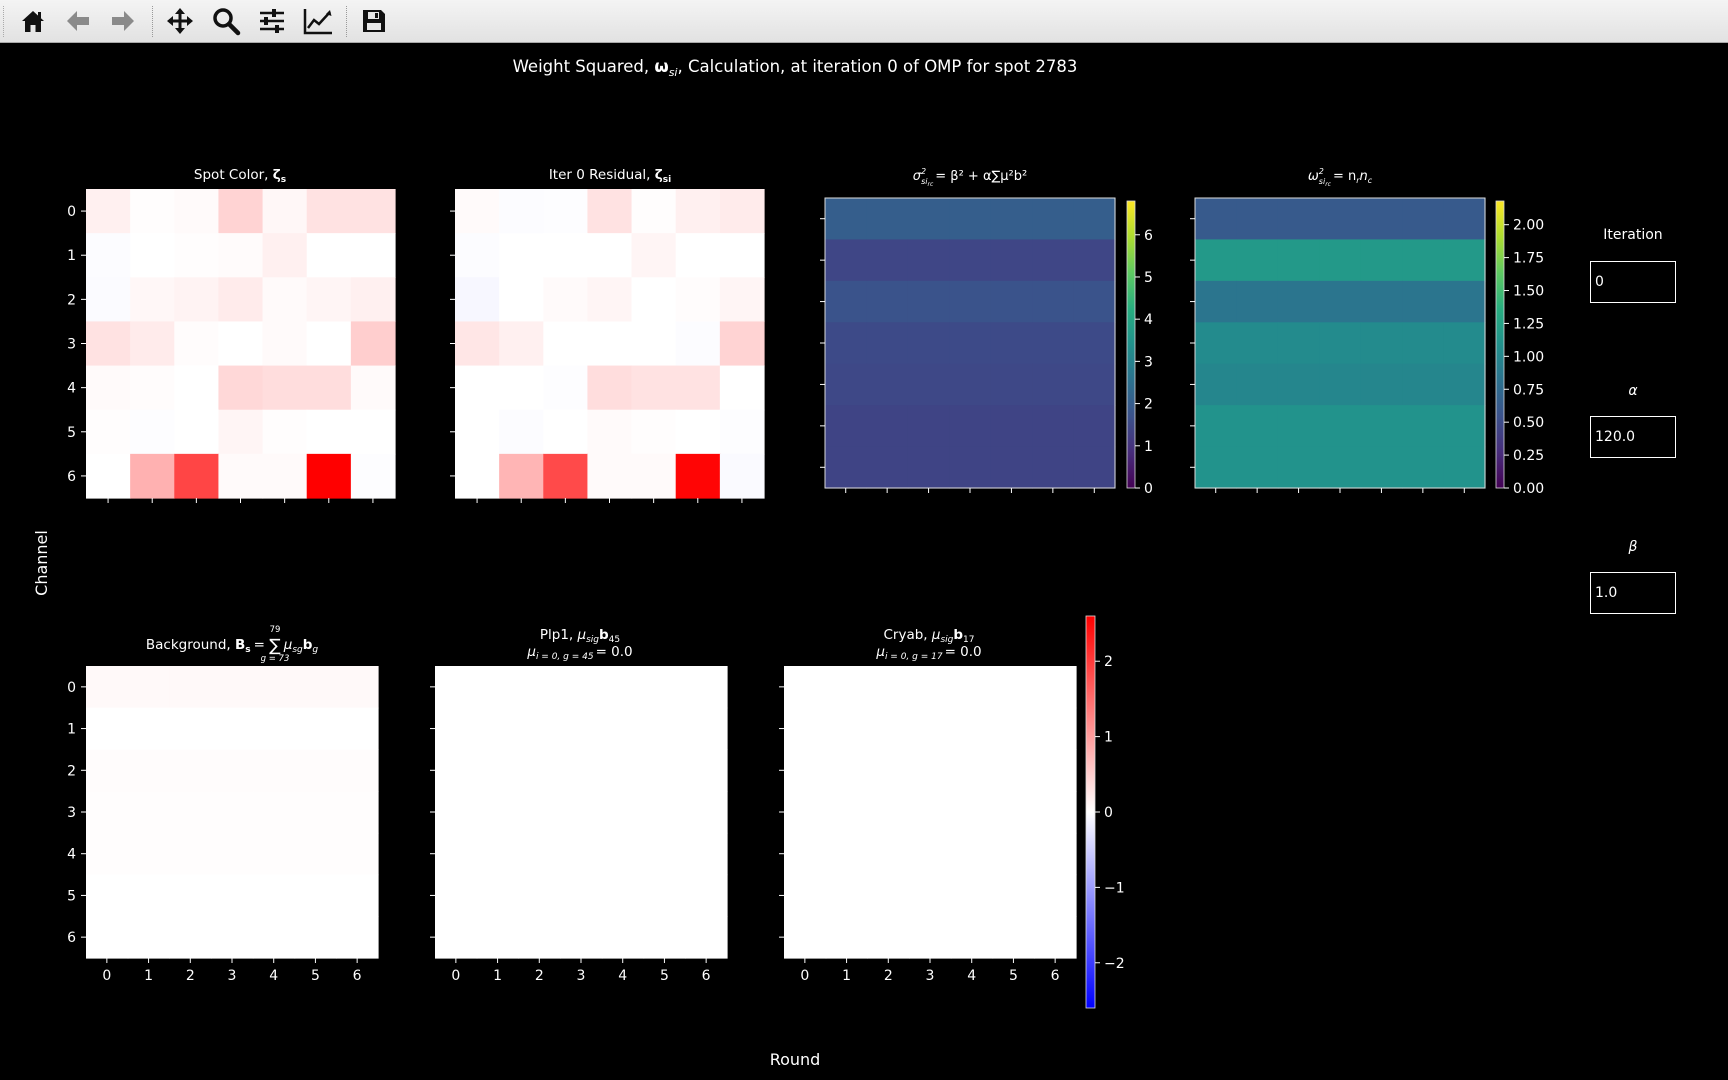 The image size is (1728, 1080). I want to click on iteration-input, so click(1633, 282).